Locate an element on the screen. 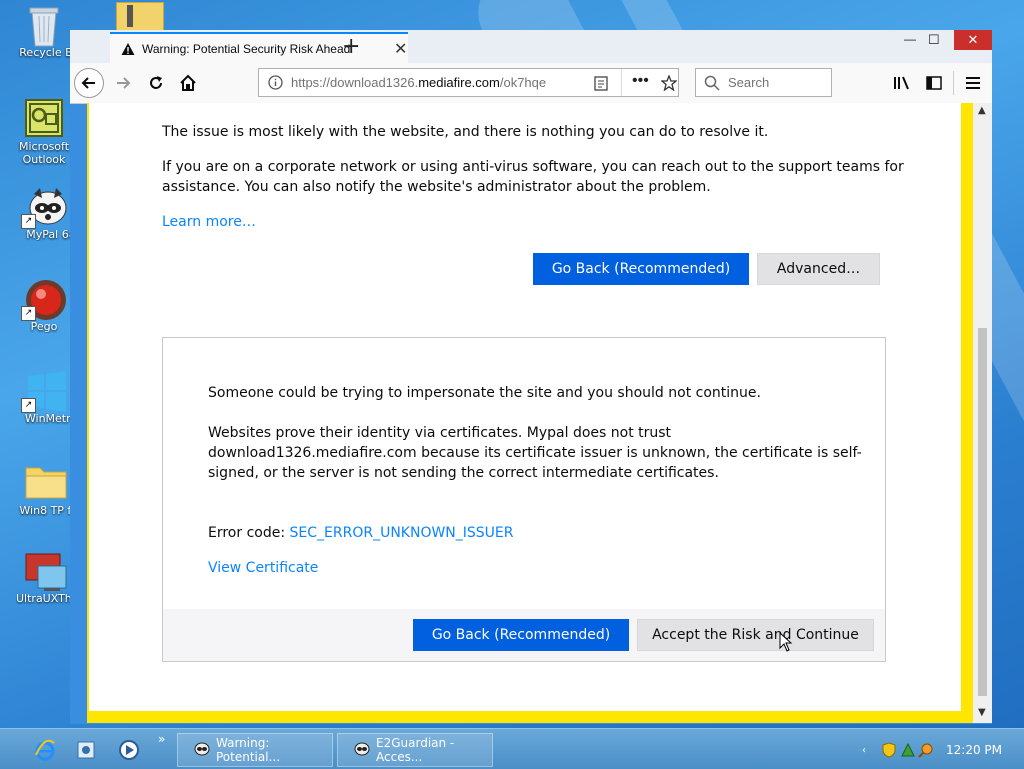  reload-icon is located at coordinates (156, 82).